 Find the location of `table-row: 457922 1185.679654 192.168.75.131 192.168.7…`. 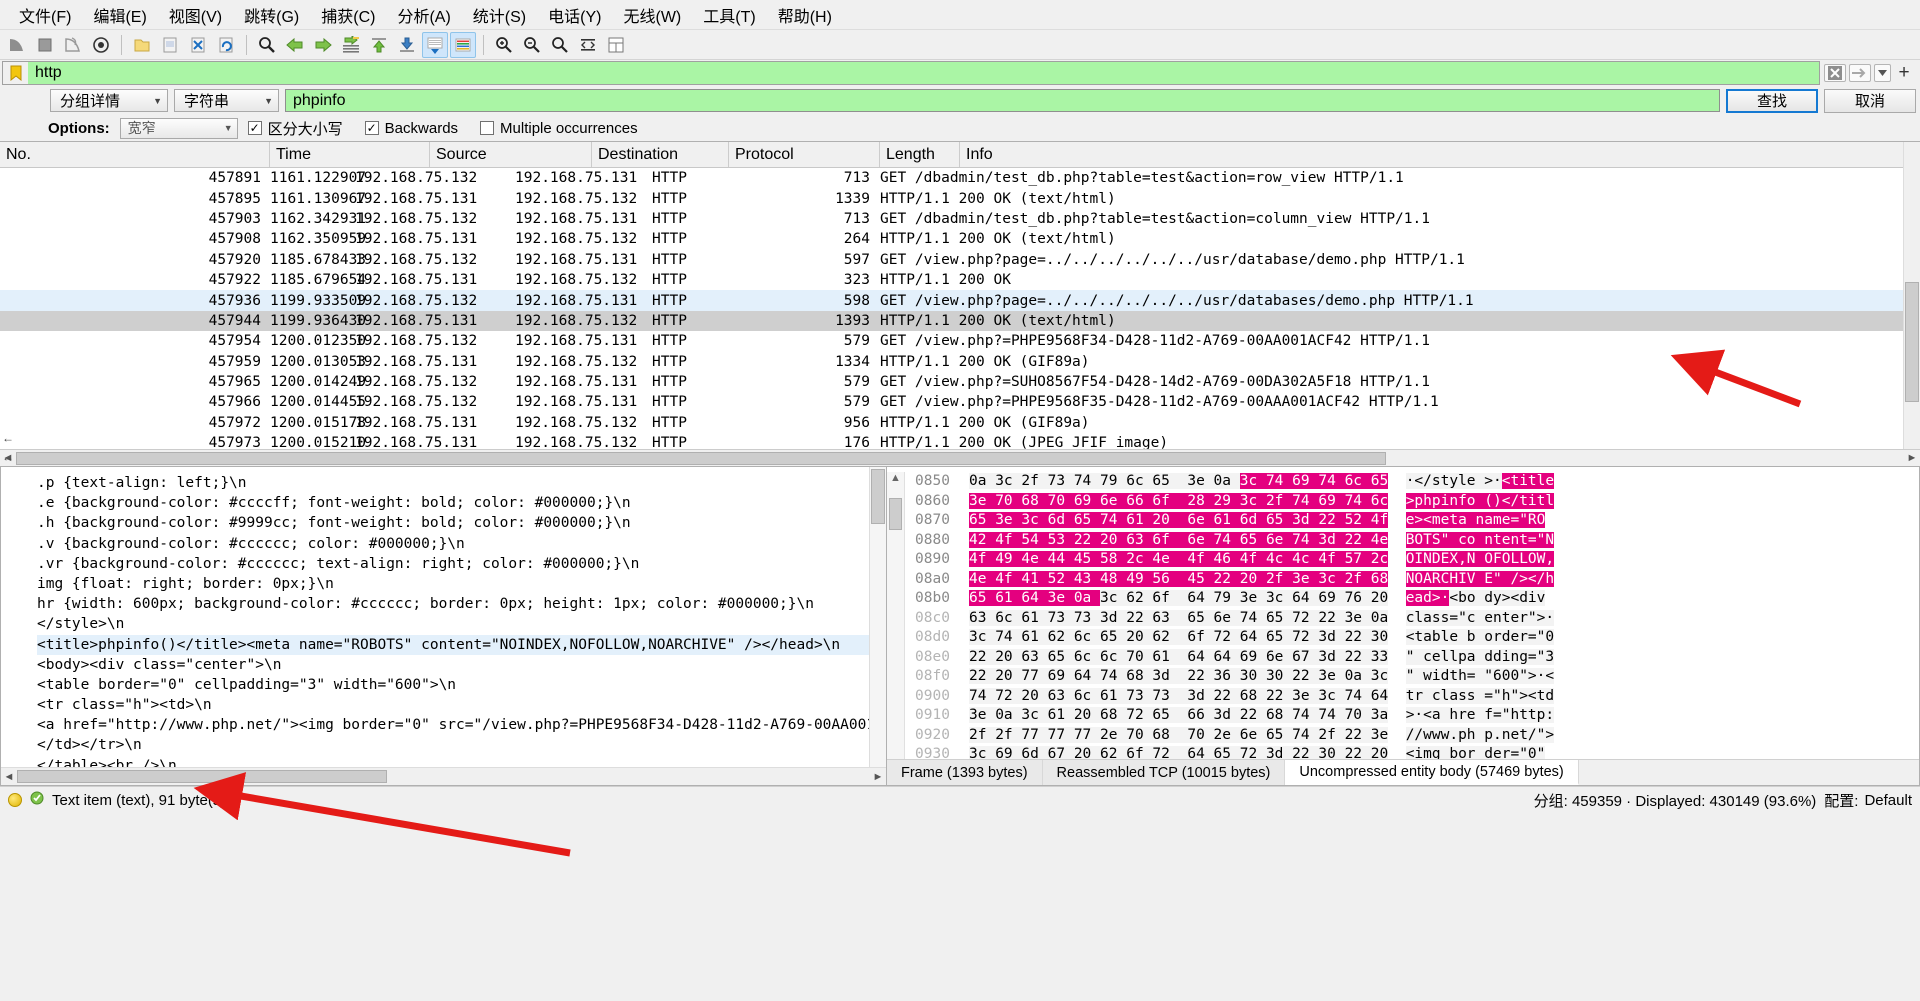

table-row: 457922 1185.679654 192.168.75.131 192.168.7… is located at coordinates (960, 280).